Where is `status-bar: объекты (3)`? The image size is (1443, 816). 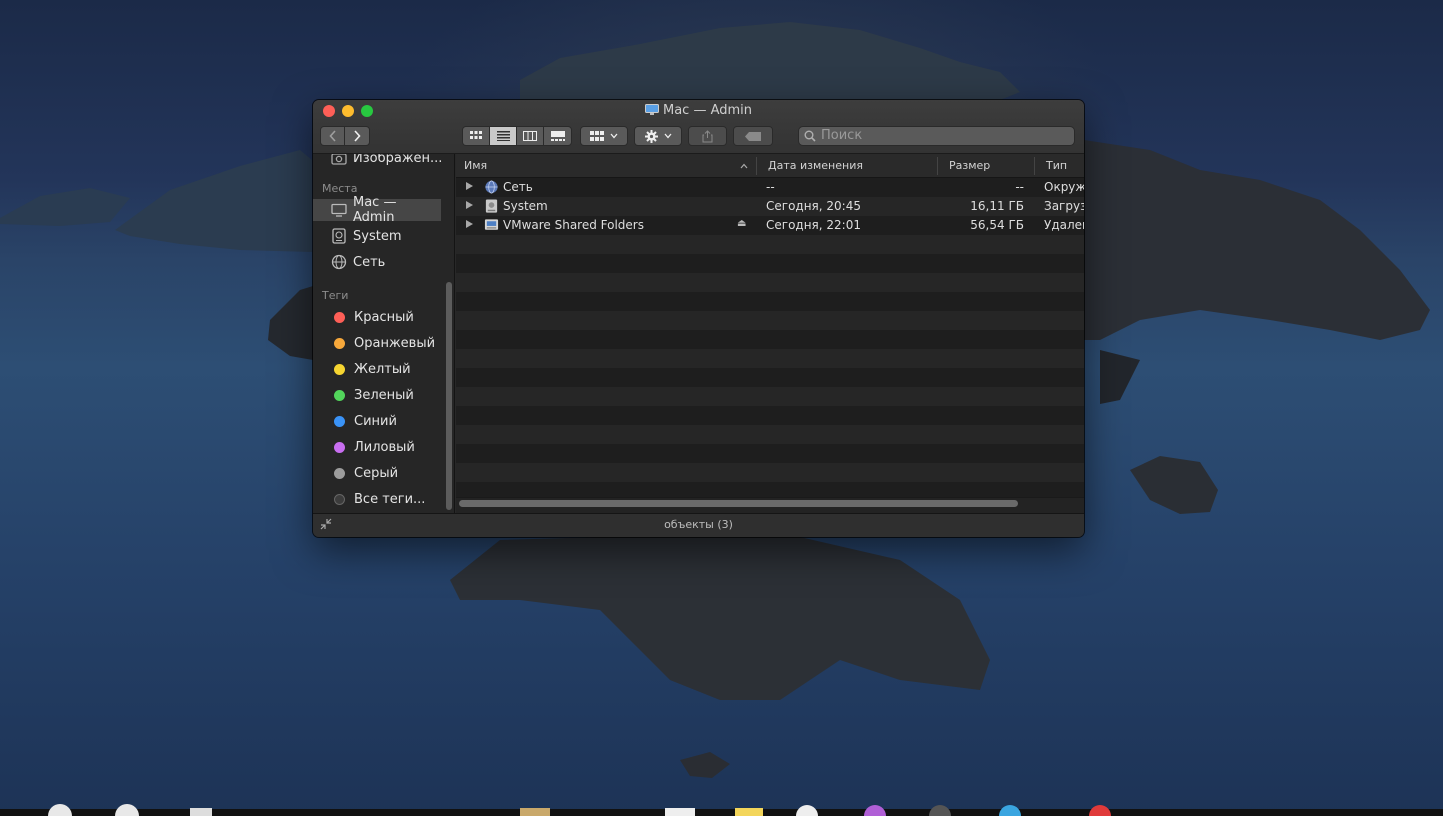 status-bar: объекты (3) is located at coordinates (698, 525).